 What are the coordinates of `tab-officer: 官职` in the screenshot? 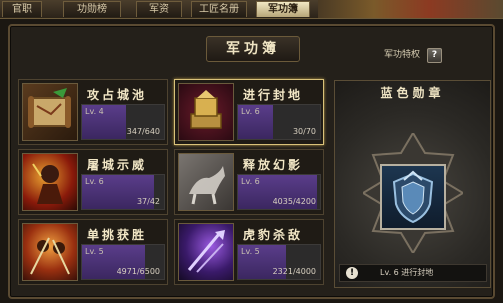 It's located at (22, 9).